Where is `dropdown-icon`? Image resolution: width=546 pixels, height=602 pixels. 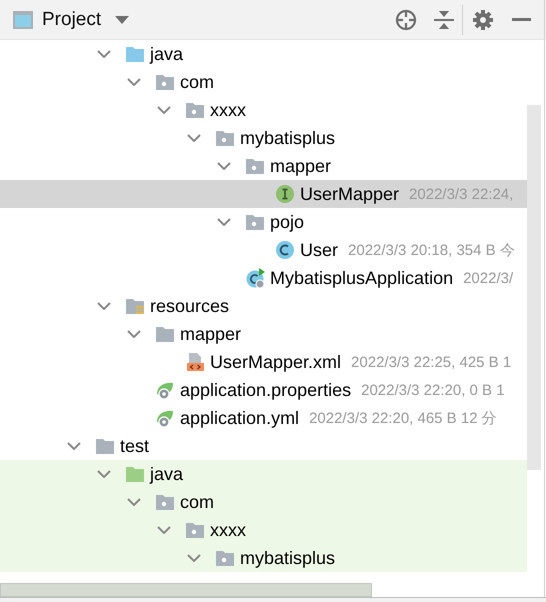 dropdown-icon is located at coordinates (122, 20).